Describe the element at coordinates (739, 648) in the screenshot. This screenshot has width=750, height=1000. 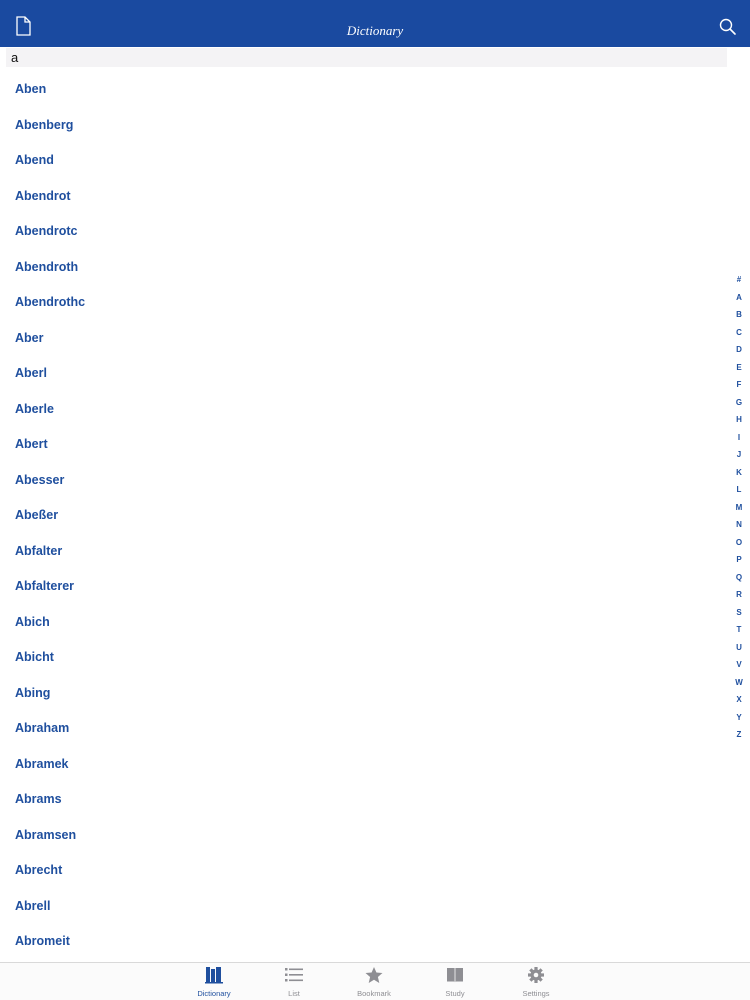
I see `index-letter: U` at that location.